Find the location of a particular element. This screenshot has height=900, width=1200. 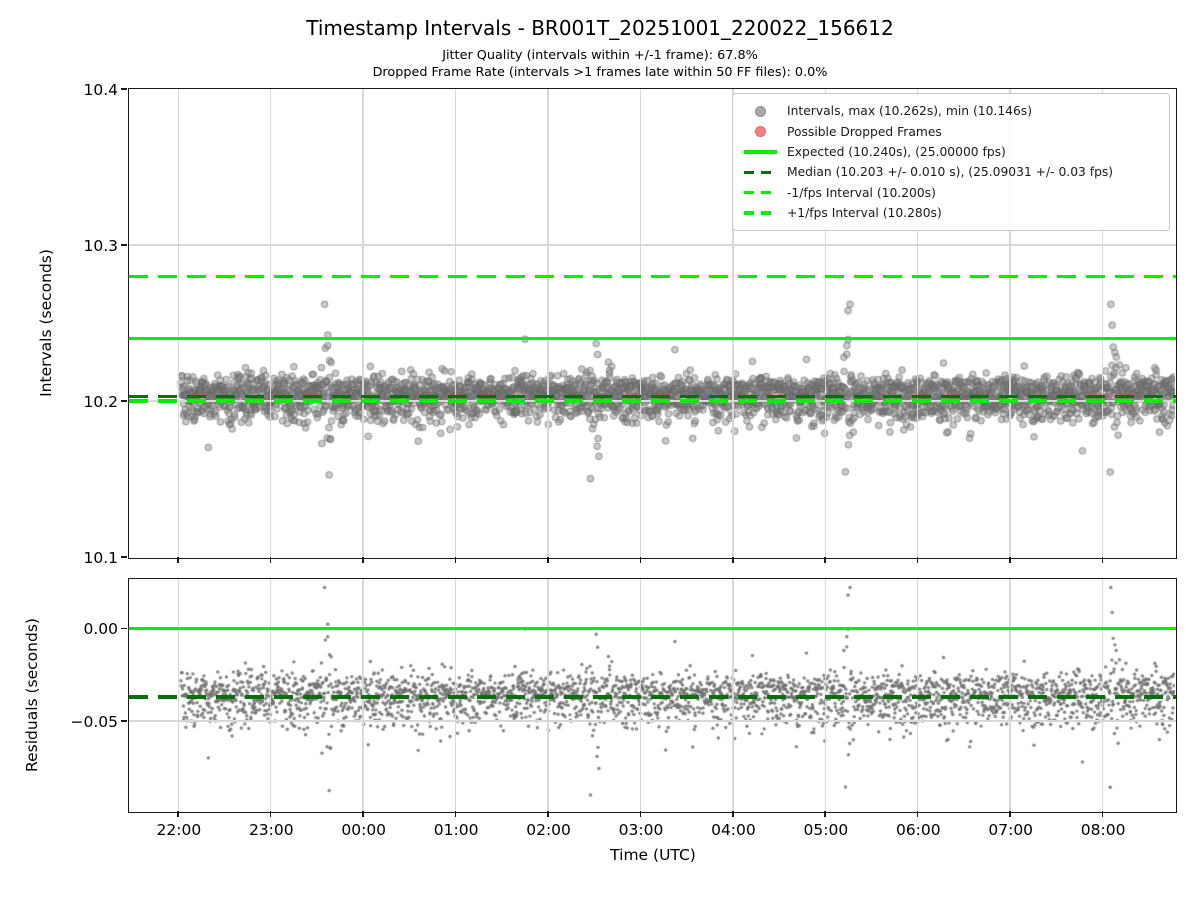

legend-item-label: Intervals, max (10.262s), min (10.146s) is located at coordinates (909, 111).